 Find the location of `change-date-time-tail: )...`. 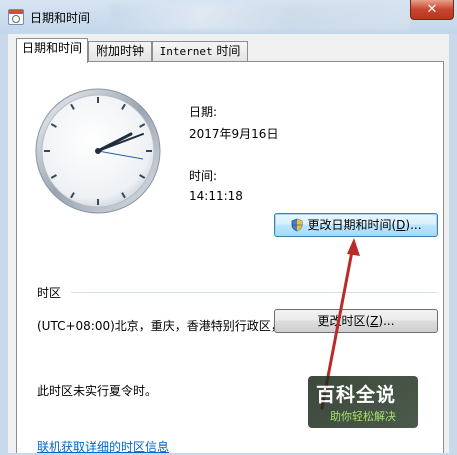

change-date-time-tail: )... is located at coordinates (413, 225).